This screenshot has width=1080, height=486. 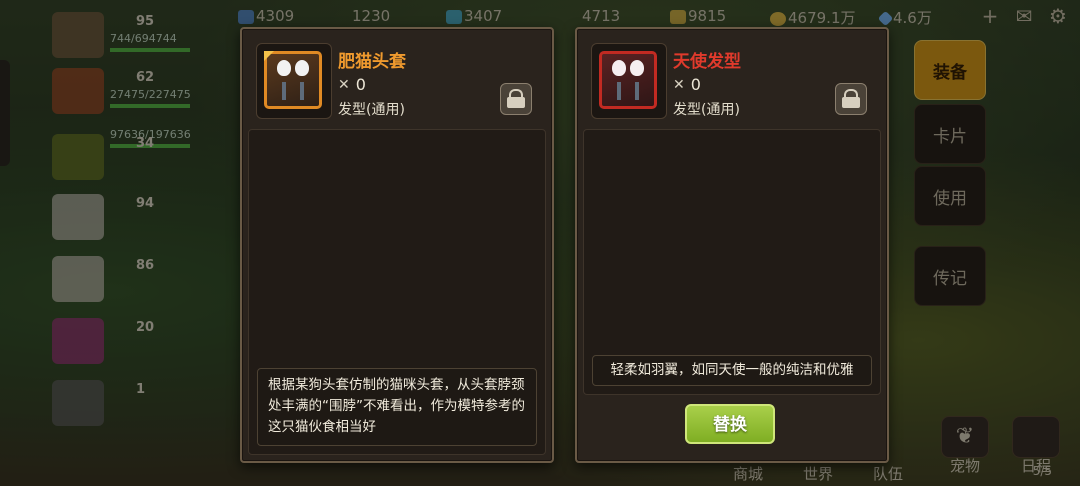 I want to click on item-description: 轻柔如羽翼，如同天使一般的纯洁和优雅, so click(x=732, y=370).